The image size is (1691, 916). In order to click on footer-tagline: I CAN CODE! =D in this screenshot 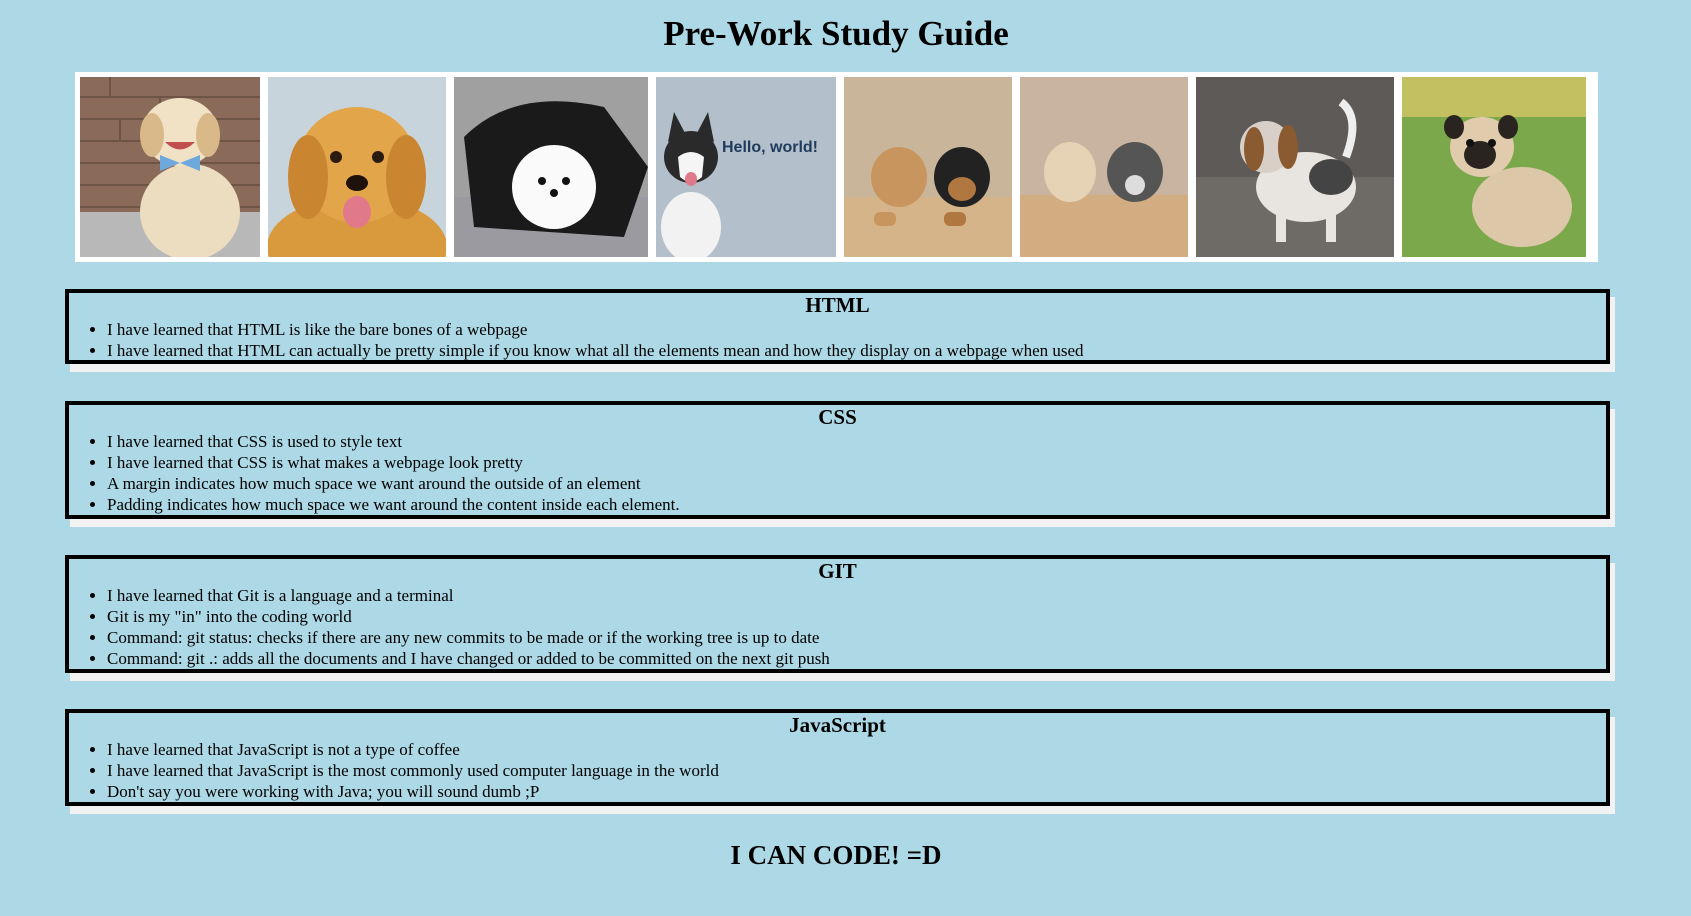, I will do `click(836, 855)`.